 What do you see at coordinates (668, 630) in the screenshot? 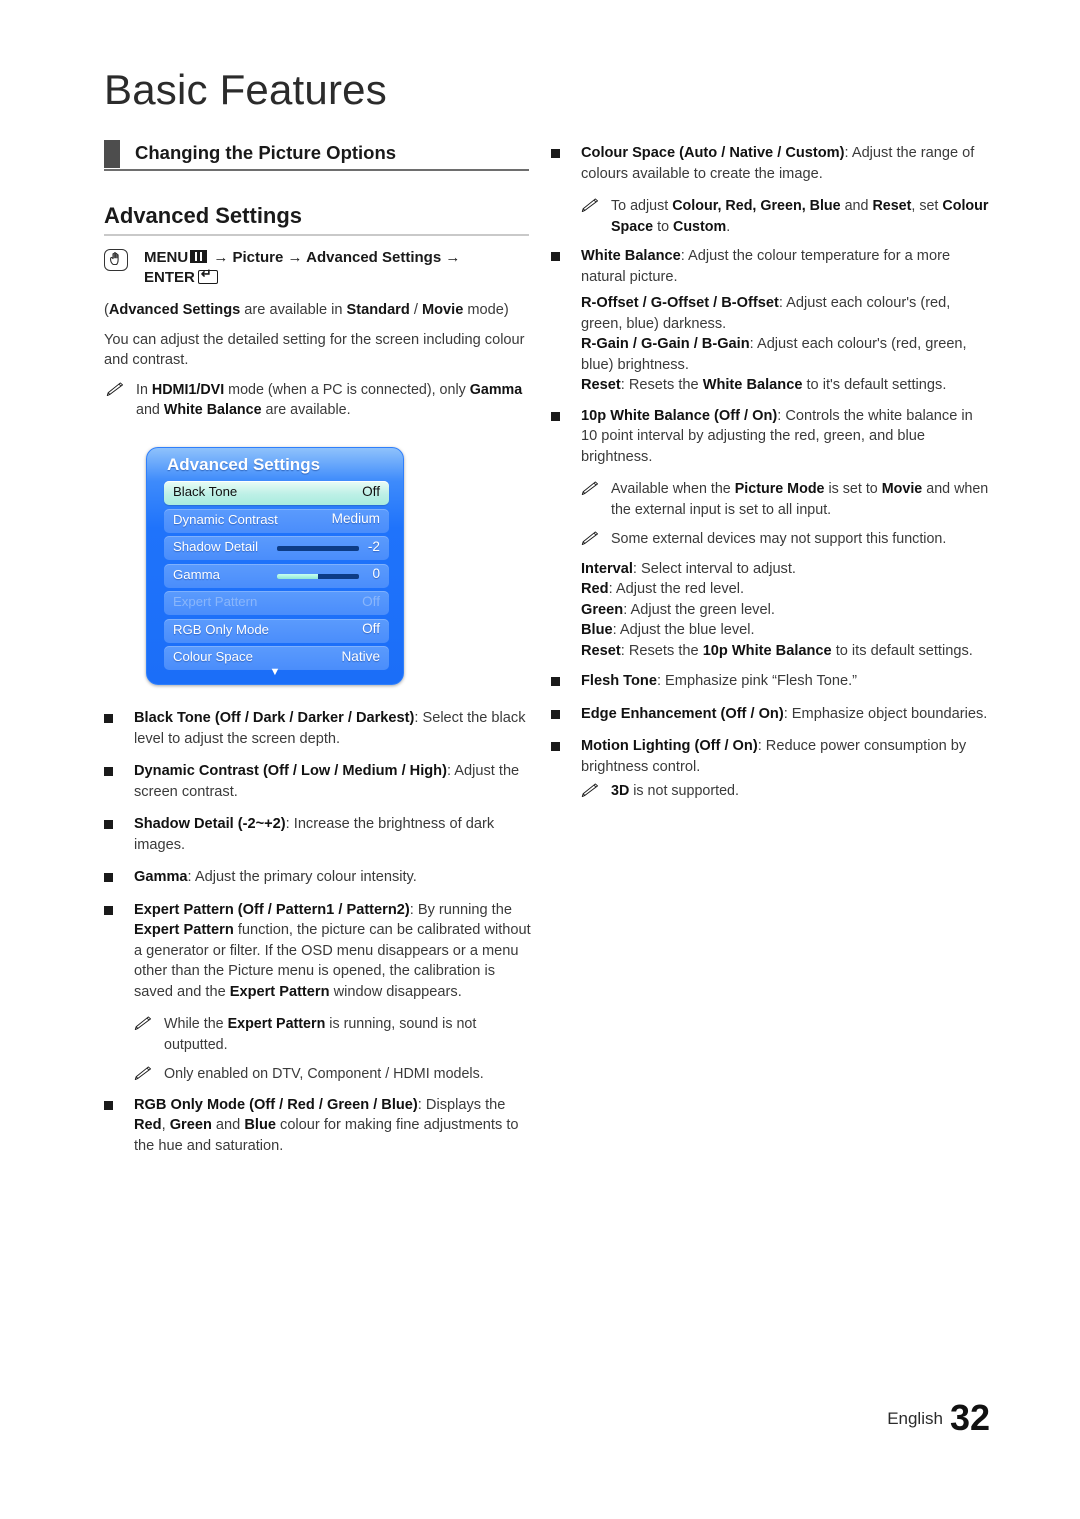
I see `sub-blue: Blue: Adjust the blue level.` at bounding box center [668, 630].